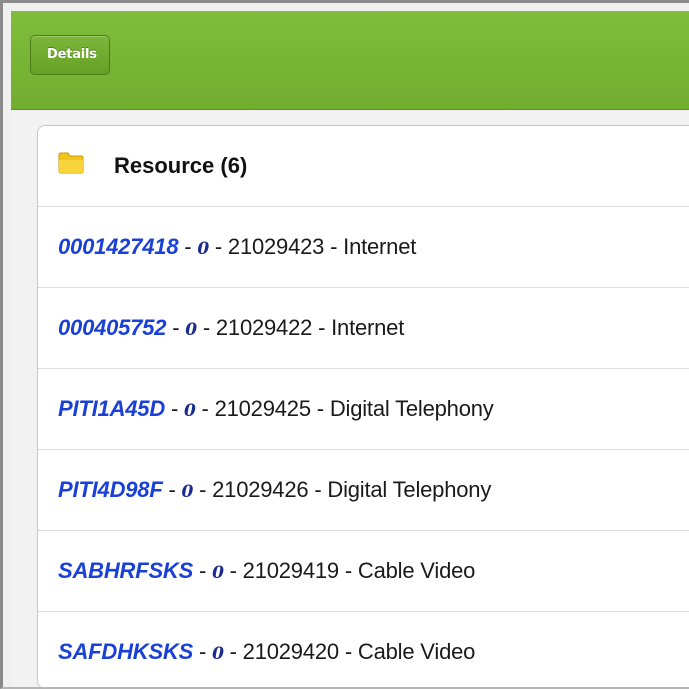 The height and width of the screenshot is (689, 689). I want to click on resource-number: 21029425, so click(262, 408).